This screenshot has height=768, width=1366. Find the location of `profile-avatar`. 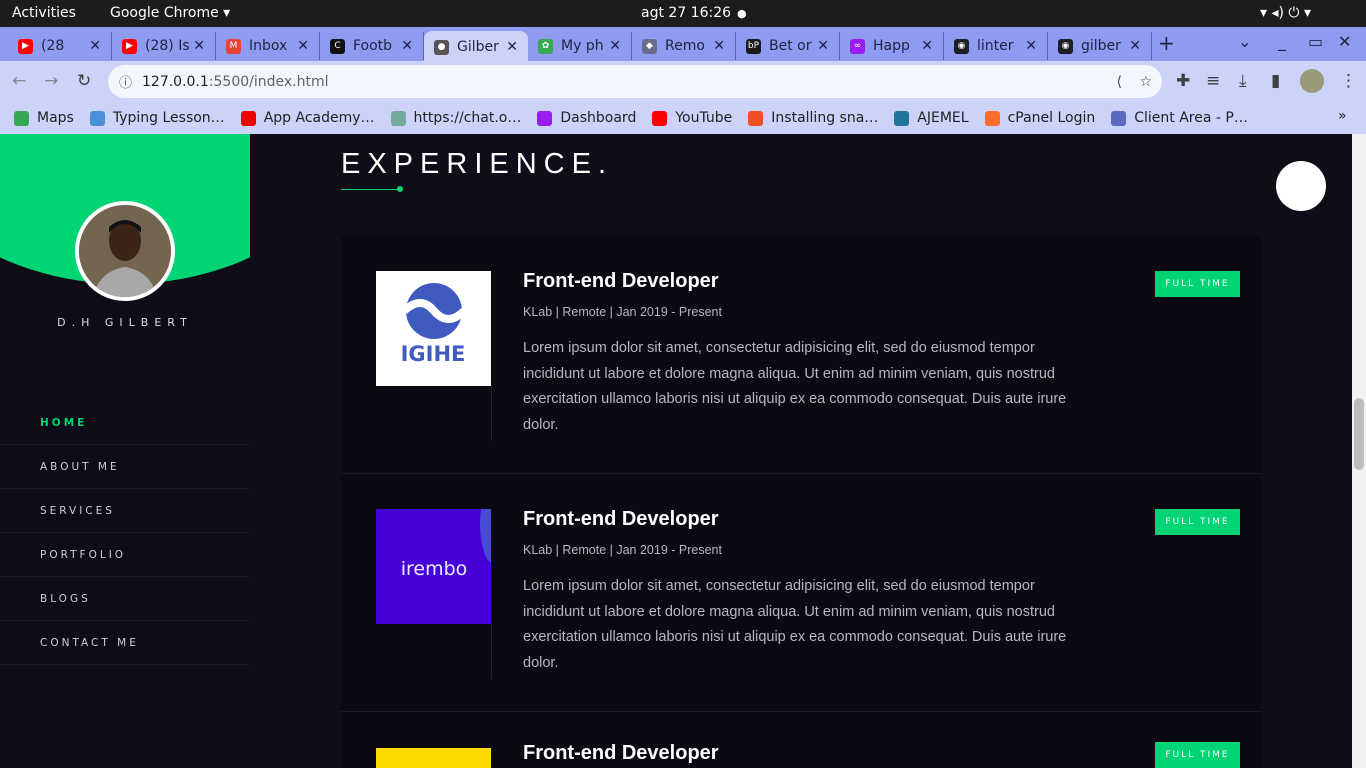

profile-avatar is located at coordinates (1312, 81).